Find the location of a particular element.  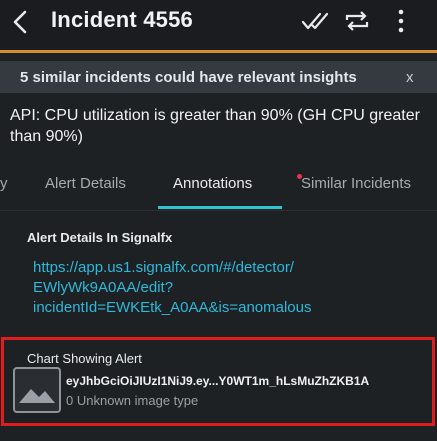

tab-annotations: Annotations is located at coordinates (212, 183).